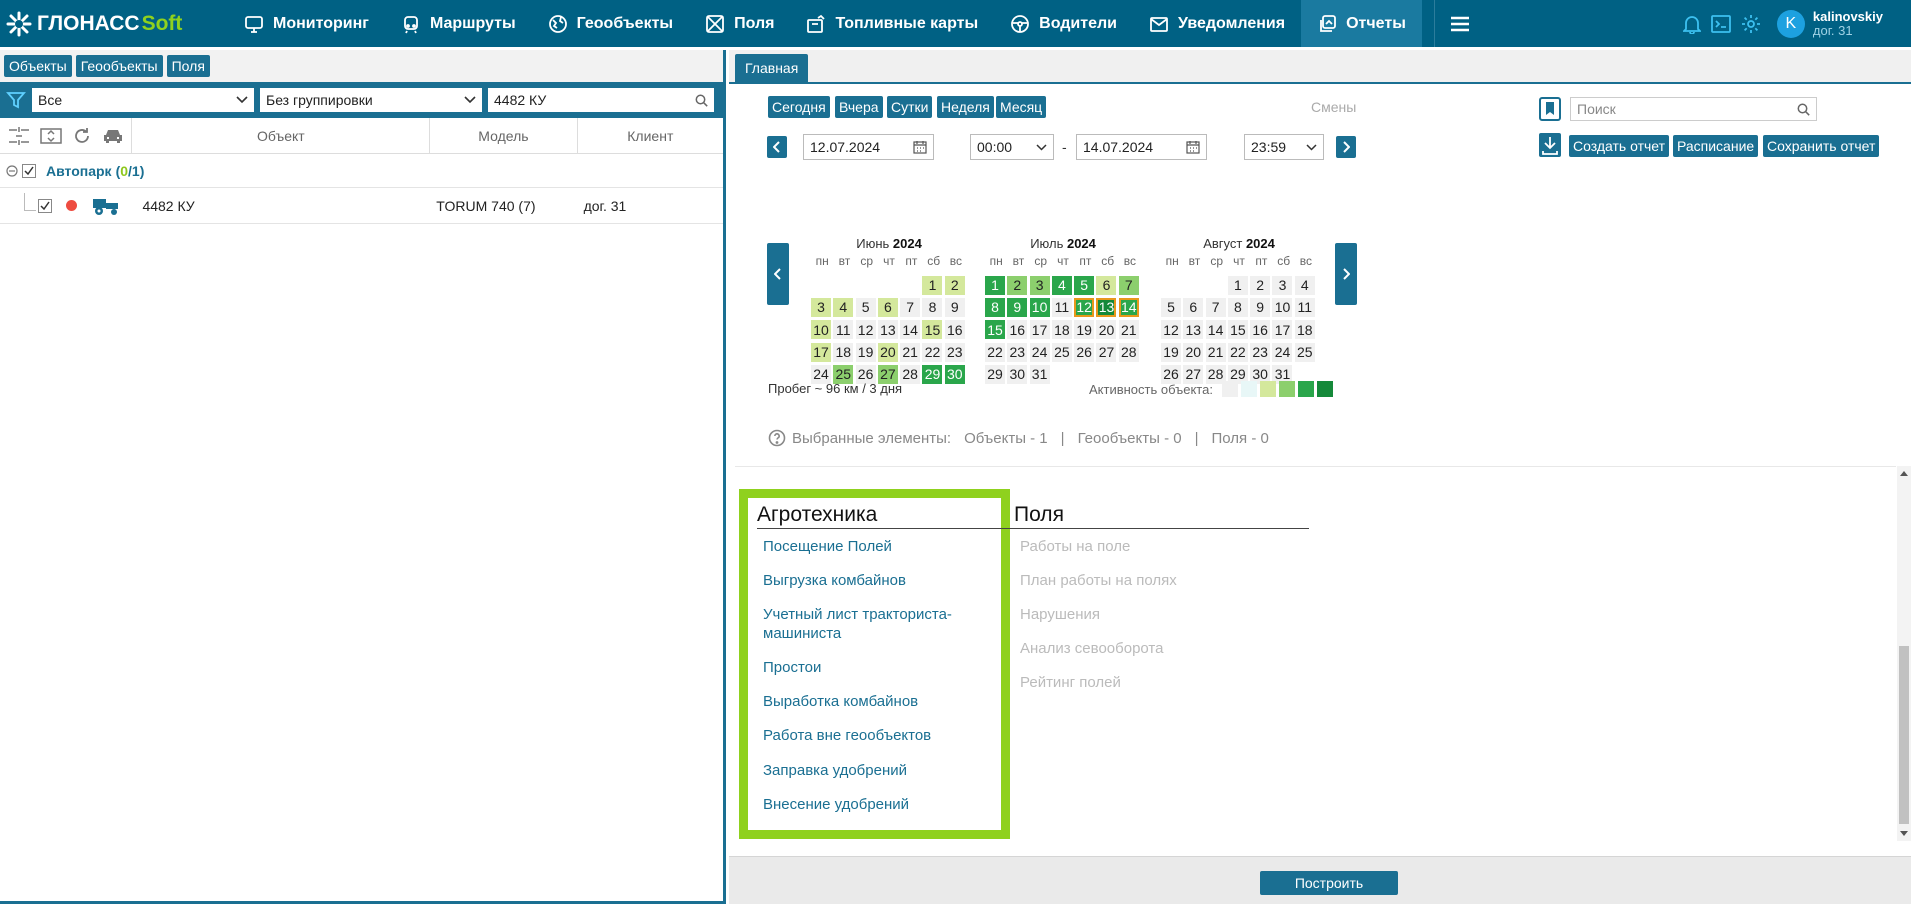 The height and width of the screenshot is (904, 1911). What do you see at coordinates (1215, 307) in the screenshot?
I see `calendar-day: 7` at bounding box center [1215, 307].